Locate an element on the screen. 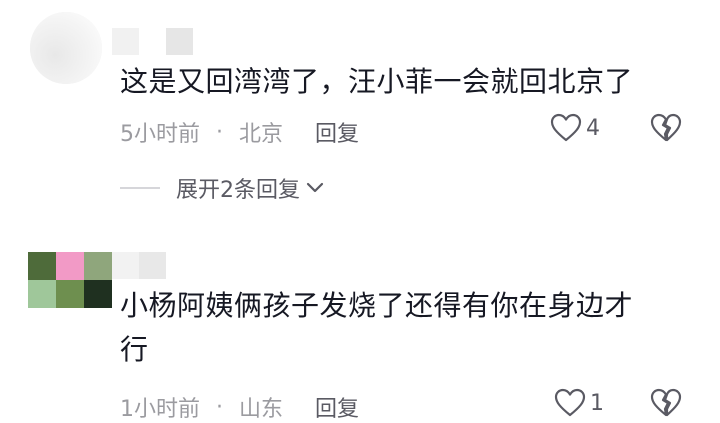 This screenshot has height=423, width=720. like-button: 1 is located at coordinates (579, 403).